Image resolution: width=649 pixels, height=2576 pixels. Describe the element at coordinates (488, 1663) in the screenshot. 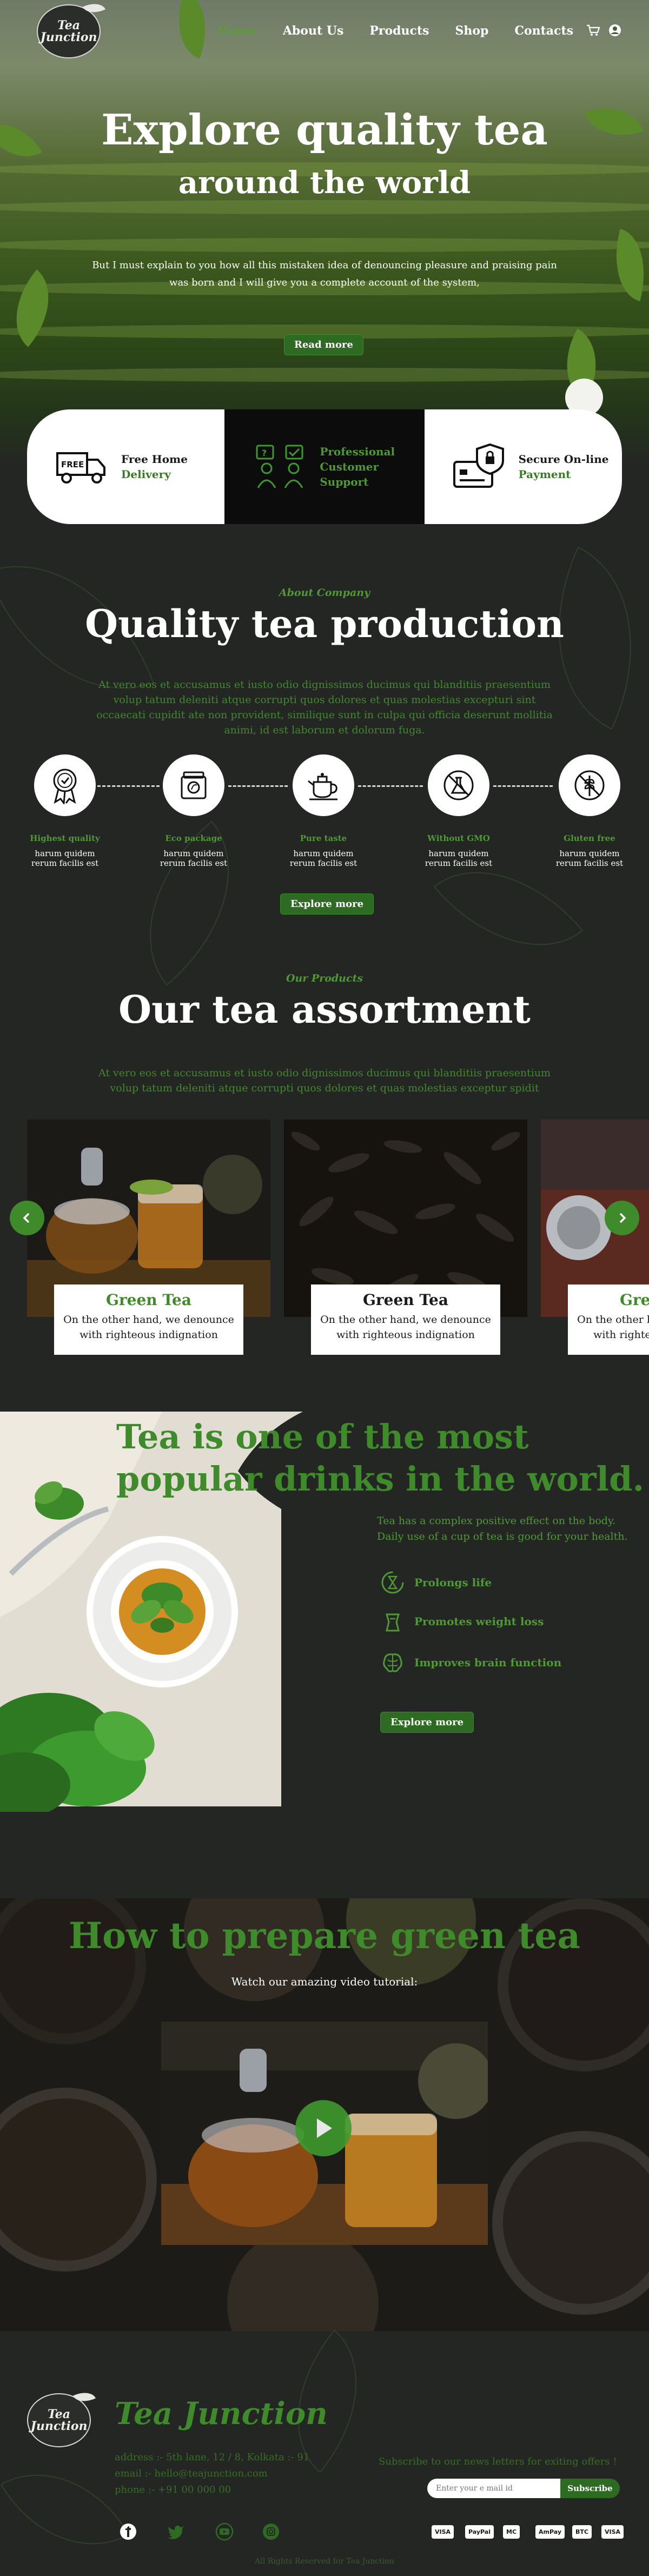

I see `benefit-label: Improves brain function` at that location.